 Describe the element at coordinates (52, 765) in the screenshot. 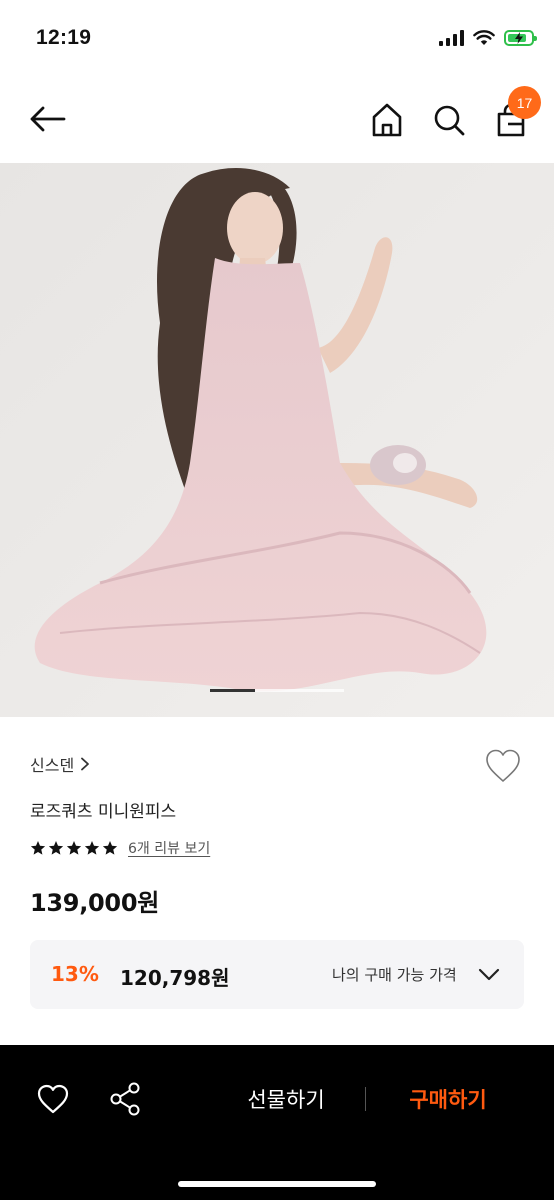

I see `brand-name: 신스덴` at that location.